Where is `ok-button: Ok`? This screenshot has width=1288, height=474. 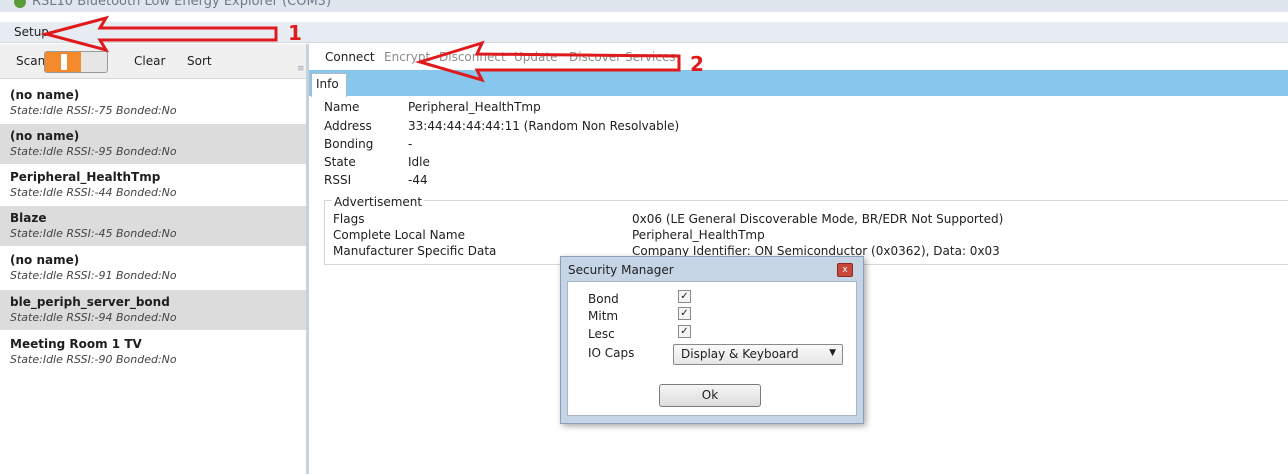
ok-button: Ok is located at coordinates (710, 395).